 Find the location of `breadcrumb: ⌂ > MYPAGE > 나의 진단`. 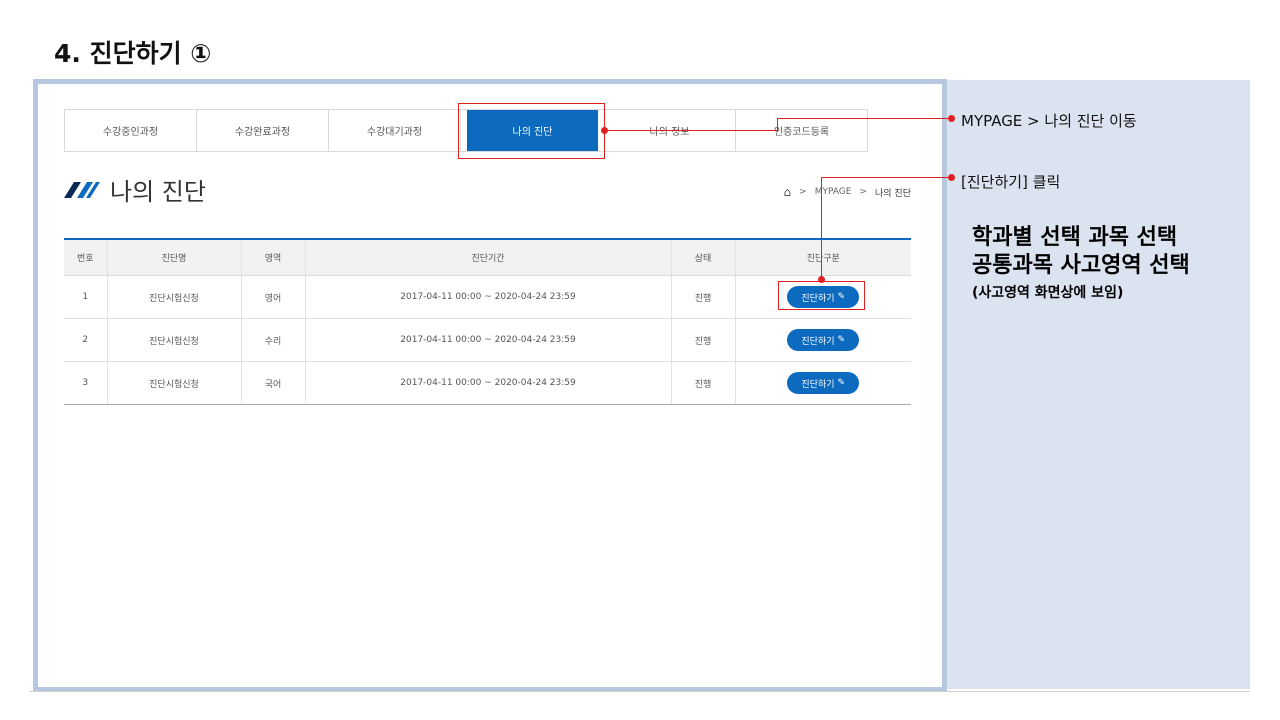

breadcrumb: ⌂ > MYPAGE > 나의 진단 is located at coordinates (847, 192).